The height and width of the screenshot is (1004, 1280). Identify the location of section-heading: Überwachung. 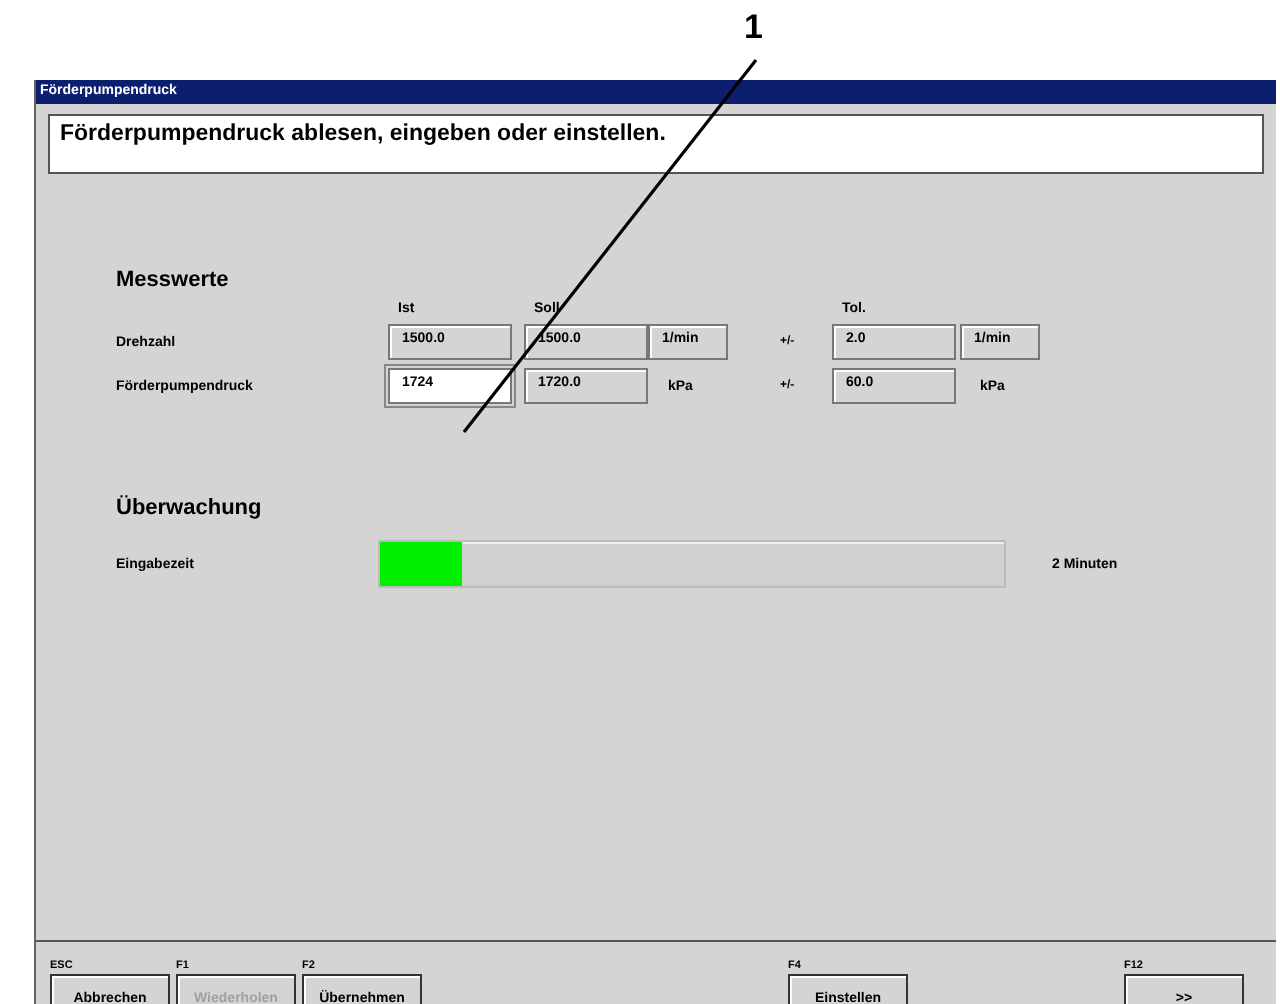
(190, 508).